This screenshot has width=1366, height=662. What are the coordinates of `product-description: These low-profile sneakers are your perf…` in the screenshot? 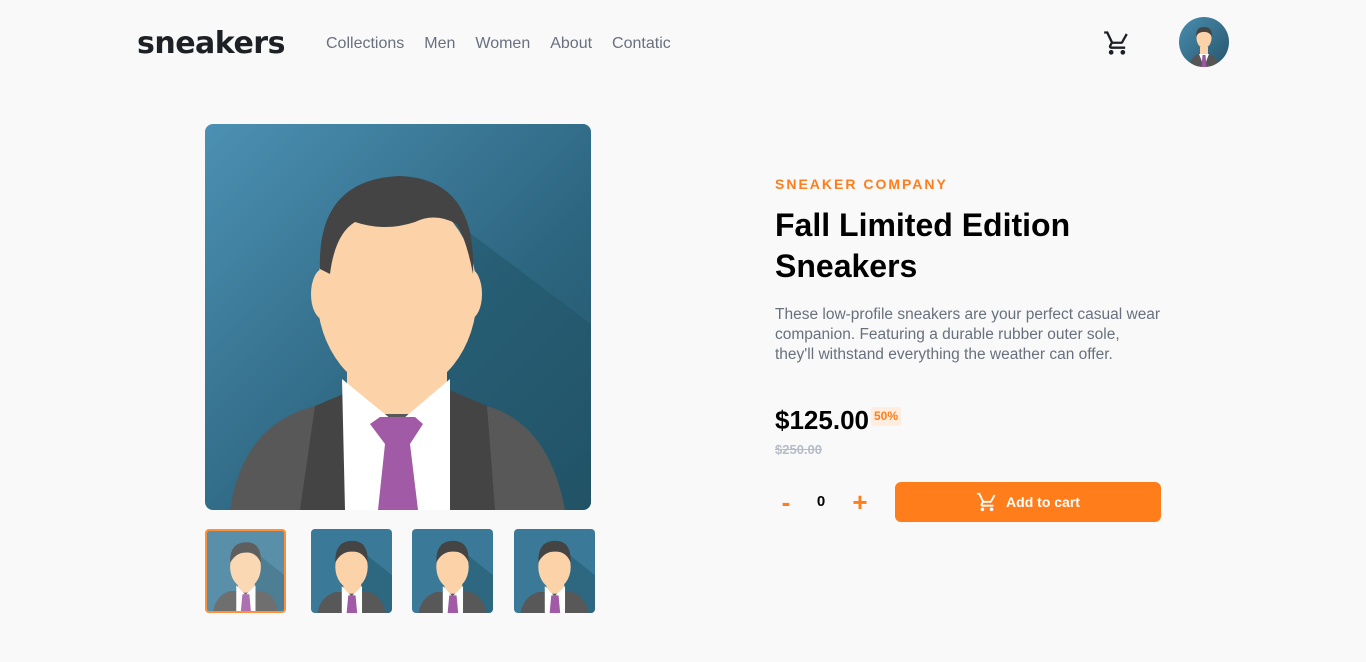 It's located at (968, 334).